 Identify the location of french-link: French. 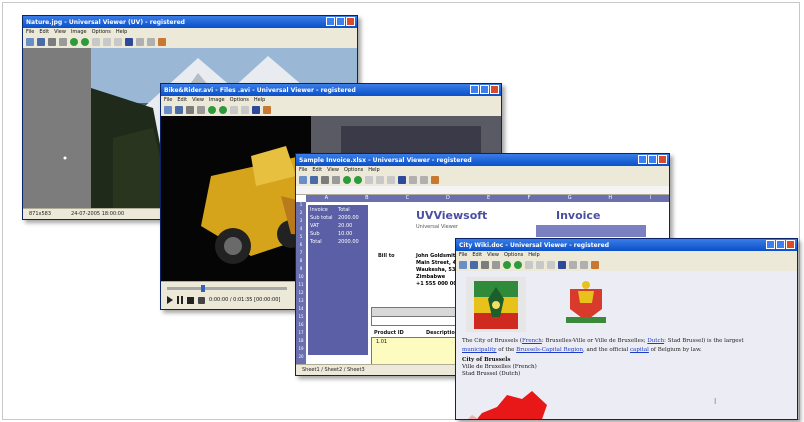
(532, 341).